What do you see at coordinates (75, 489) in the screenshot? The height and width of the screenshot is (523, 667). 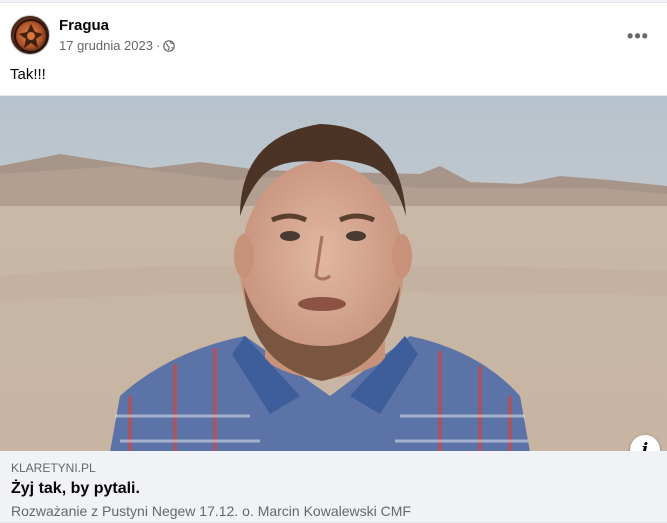 I see `link-title: Żyj tak, by pytali.` at bounding box center [75, 489].